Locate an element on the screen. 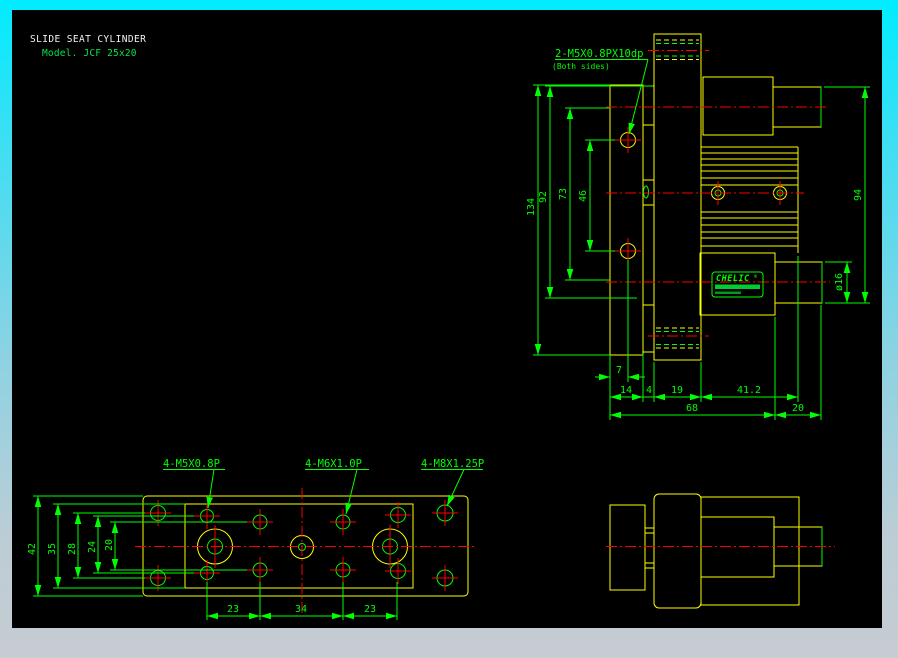 The width and height of the screenshot is (898, 658). drawing-title-block: SLIDE SEAT CYLINDER Model. JCF 25x20 is located at coordinates (88, 46).